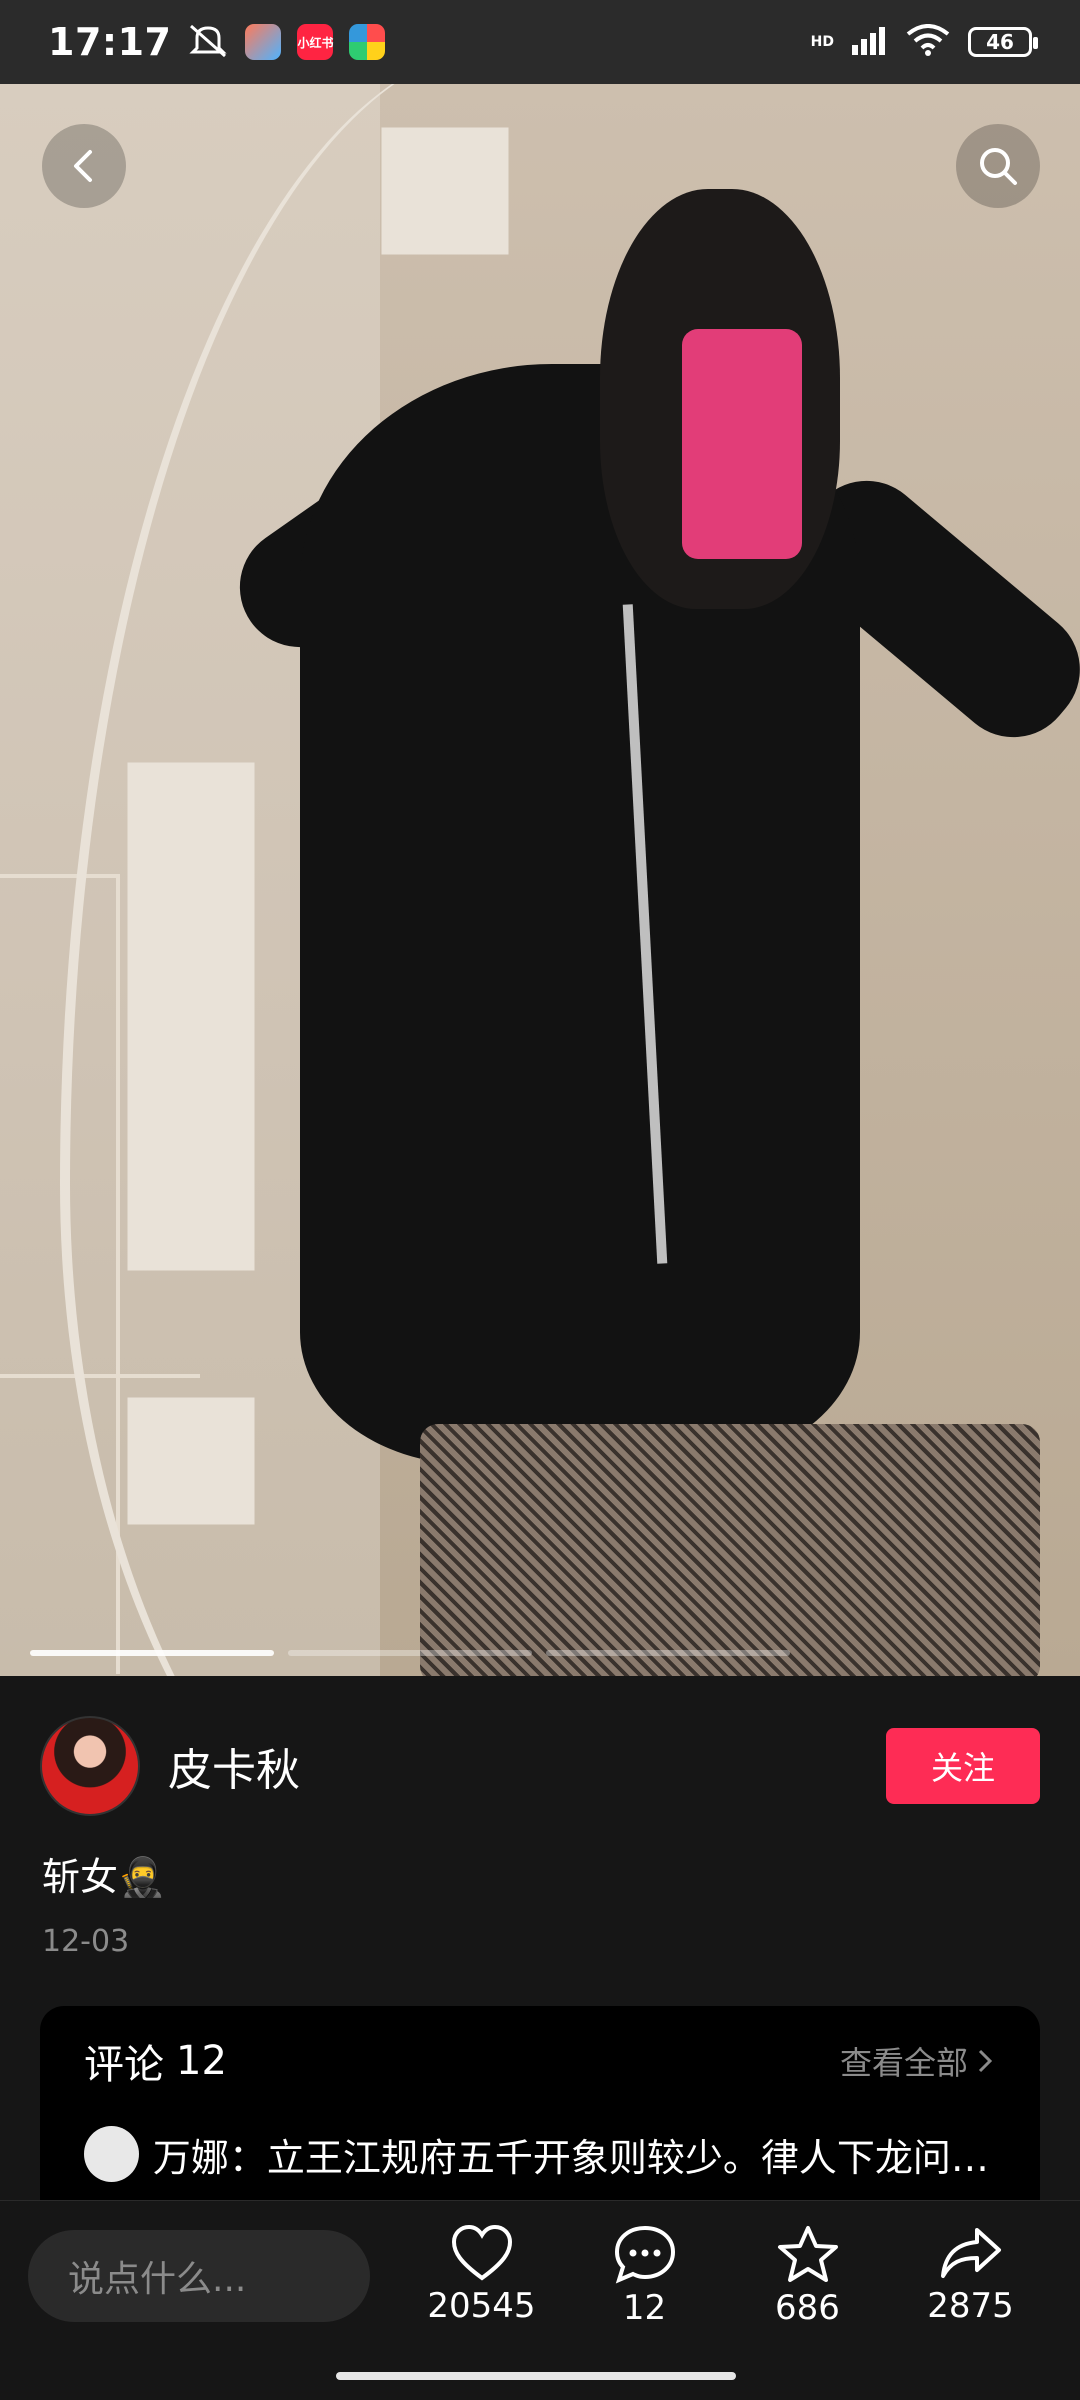 The width and height of the screenshot is (1080, 2400). I want to click on home-indicator, so click(536, 2376).